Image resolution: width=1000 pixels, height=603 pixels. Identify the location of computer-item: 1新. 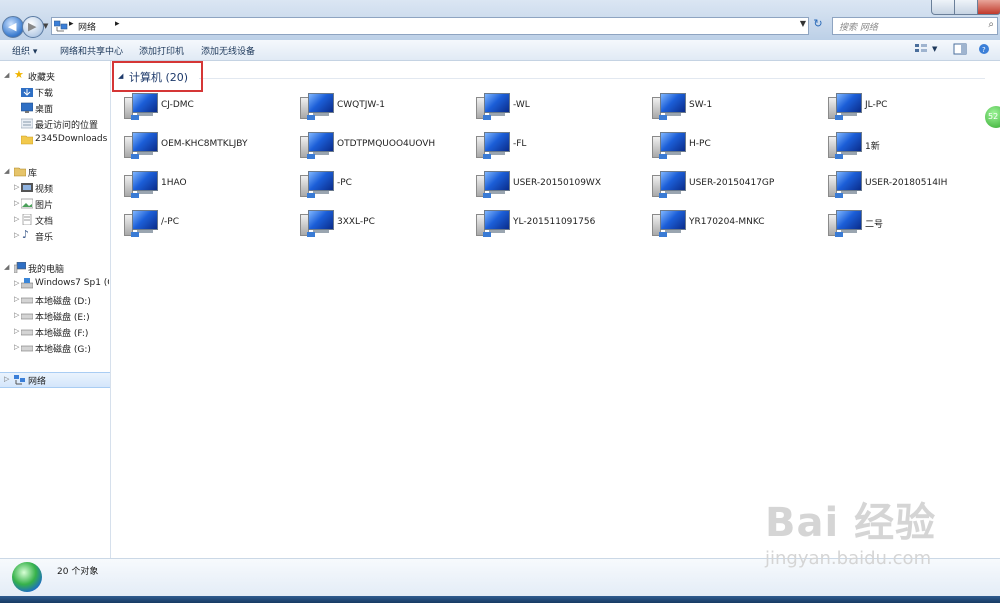
(914, 145).